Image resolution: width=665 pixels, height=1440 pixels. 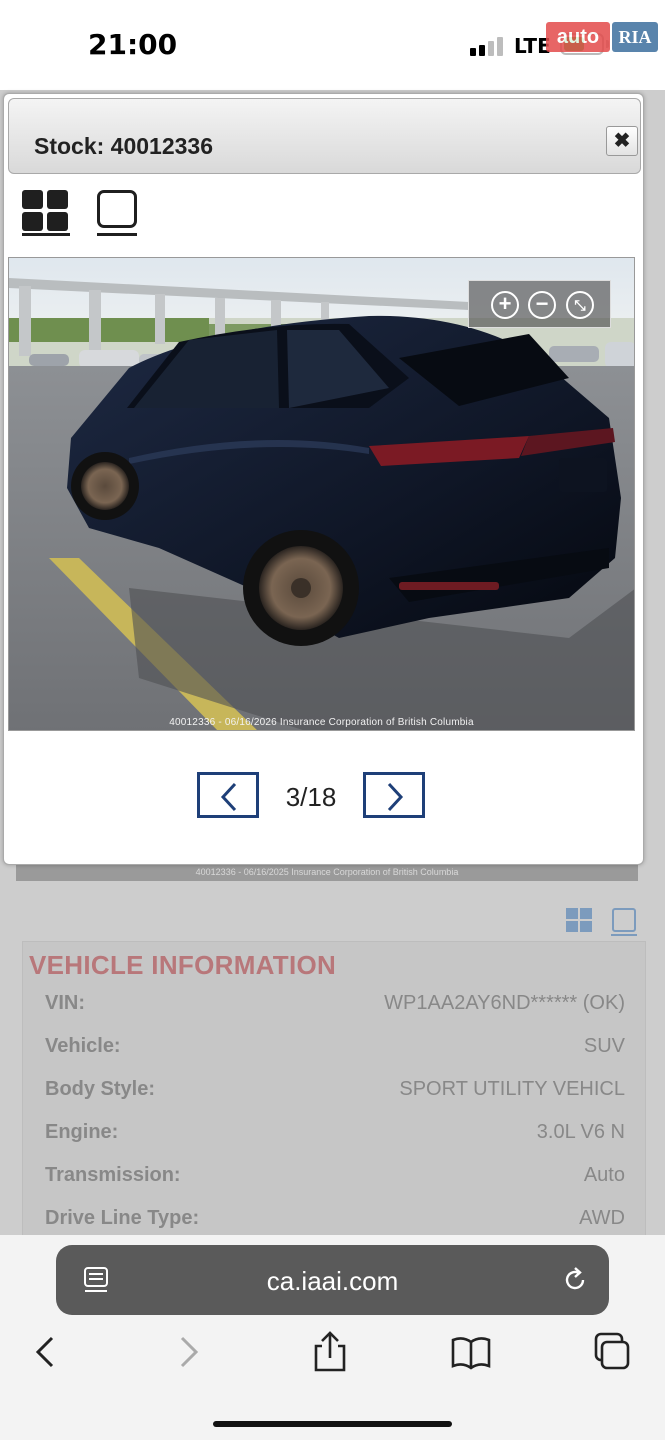 What do you see at coordinates (113, 1175) in the screenshot?
I see `info-label: Transmission:` at bounding box center [113, 1175].